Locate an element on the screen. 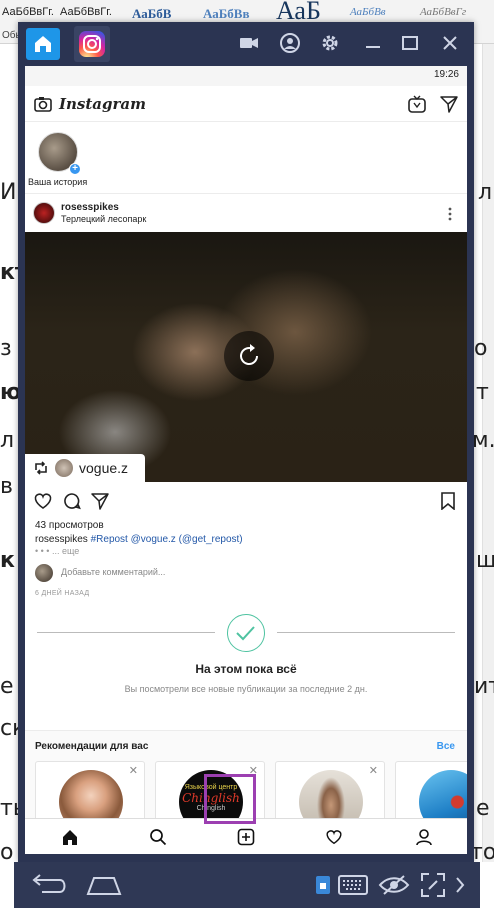  instagram-header: Instagram is located at coordinates (246, 104).